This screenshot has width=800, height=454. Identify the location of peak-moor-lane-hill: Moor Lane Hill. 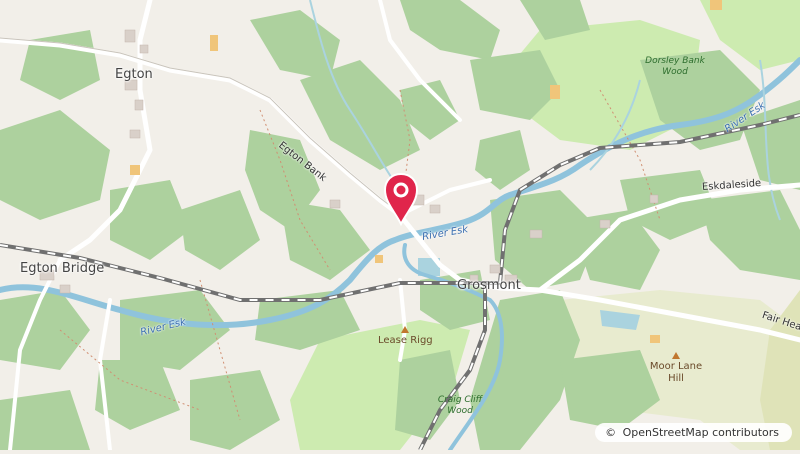
(676, 368).